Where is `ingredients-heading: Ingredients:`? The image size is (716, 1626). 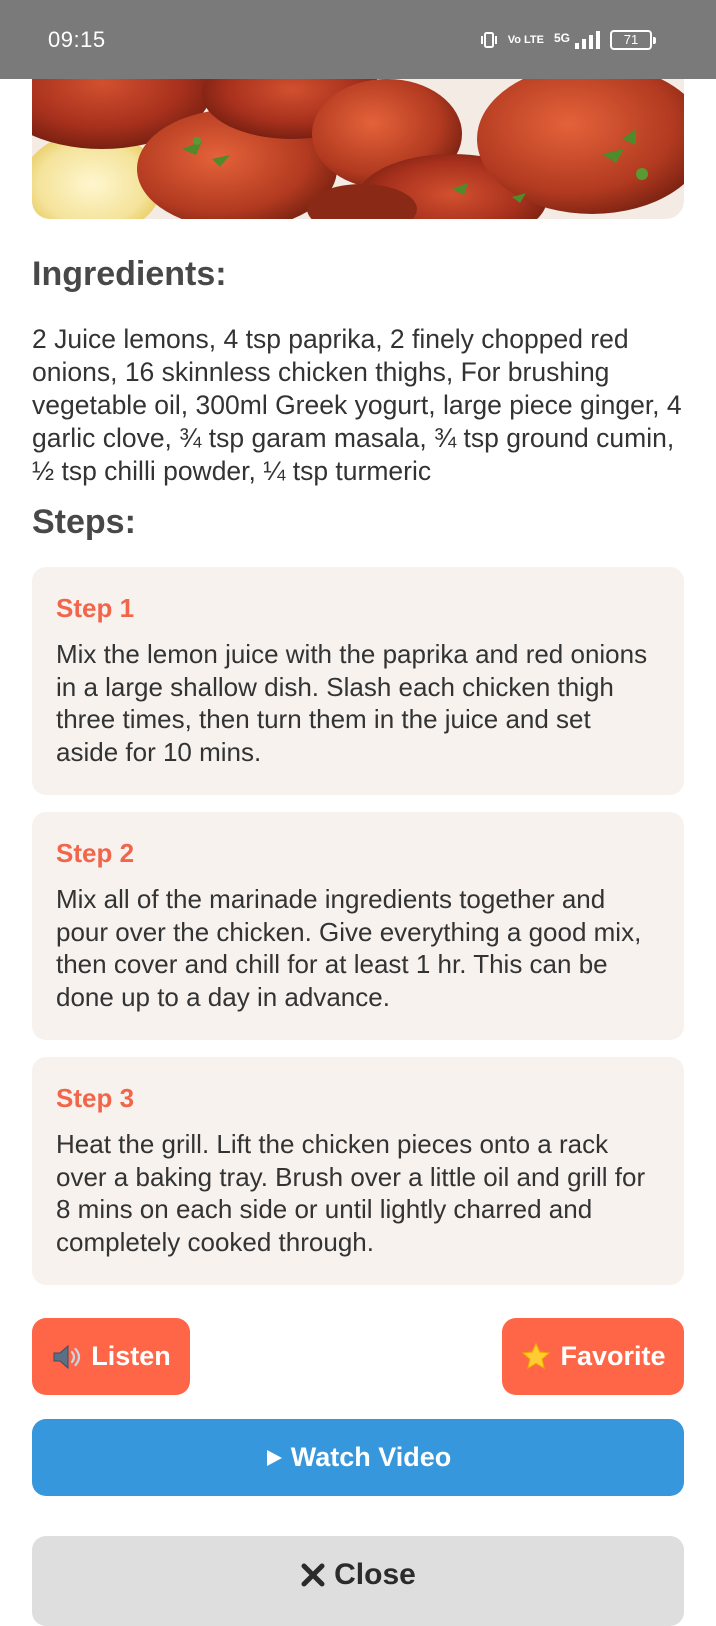 ingredients-heading: Ingredients: is located at coordinates (129, 274).